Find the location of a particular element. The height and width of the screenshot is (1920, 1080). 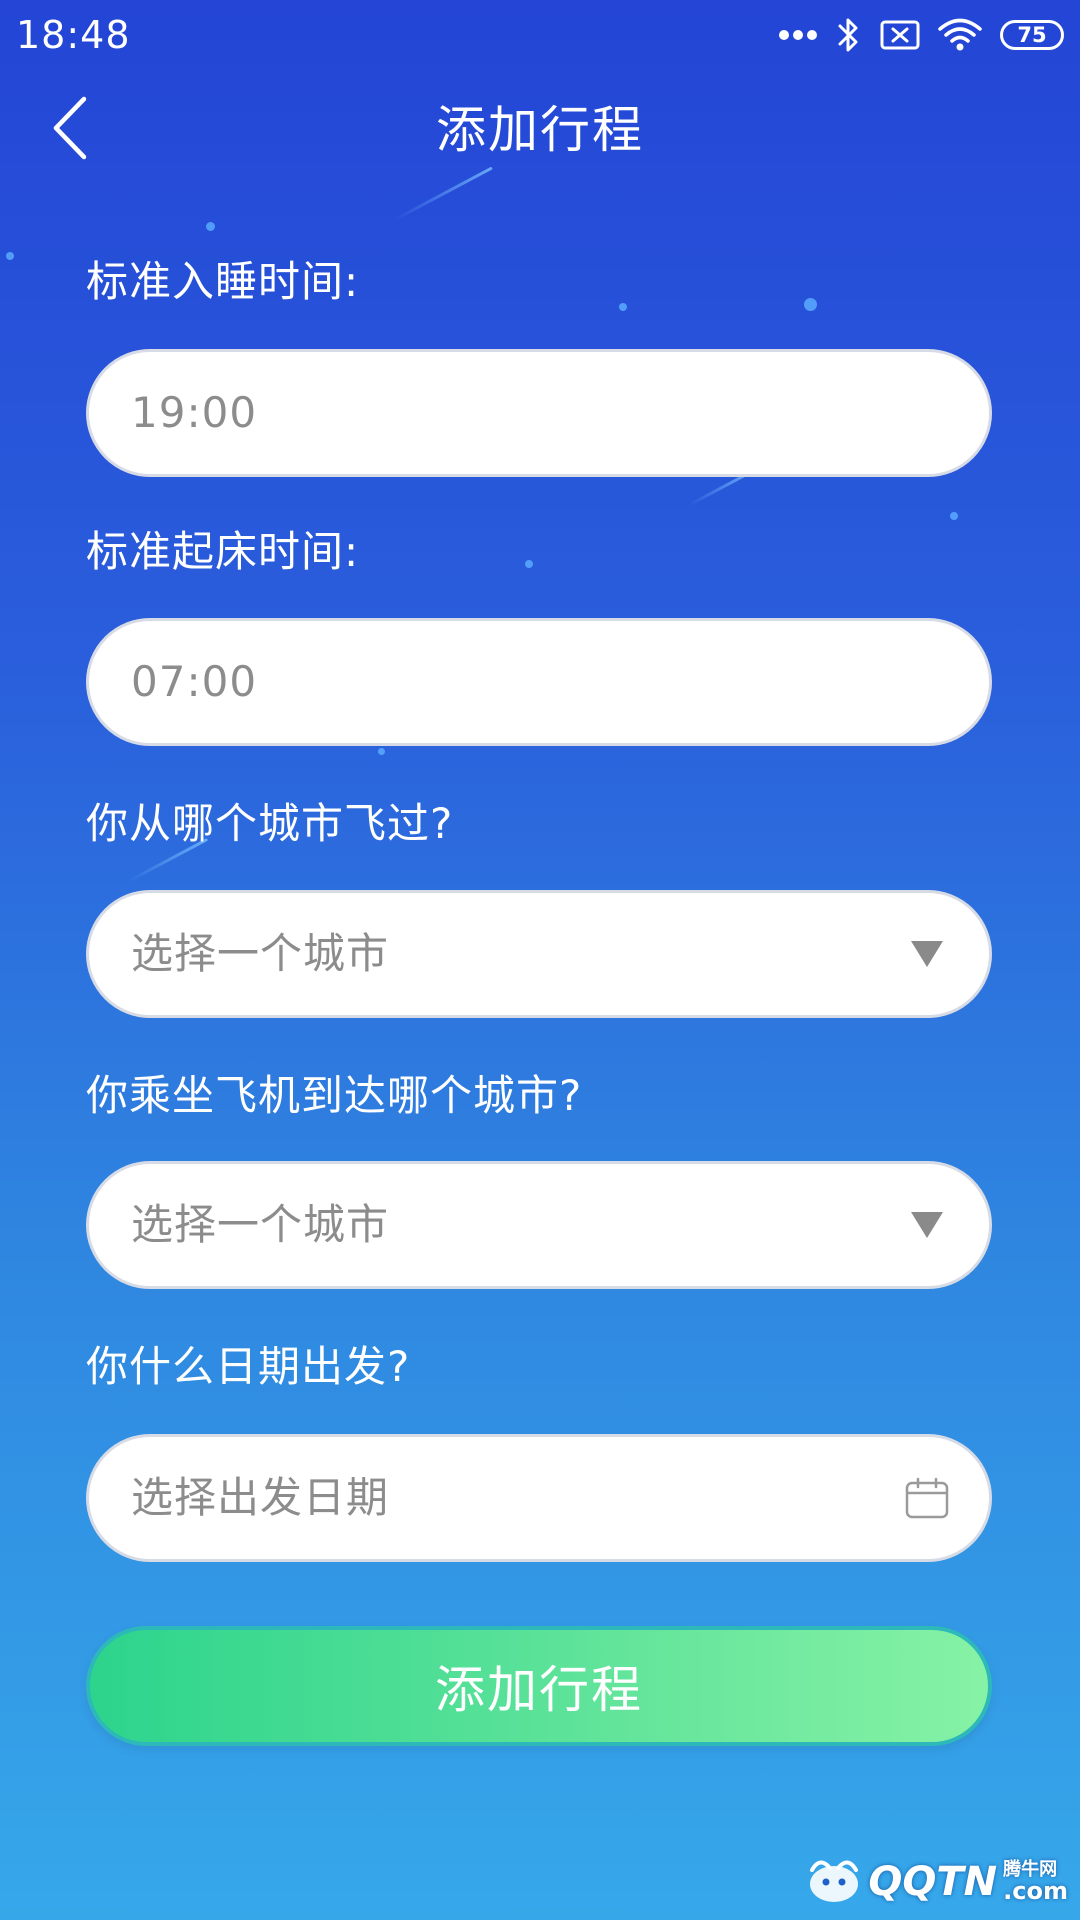

sleep-time-value: 19:00 is located at coordinates (194, 412).